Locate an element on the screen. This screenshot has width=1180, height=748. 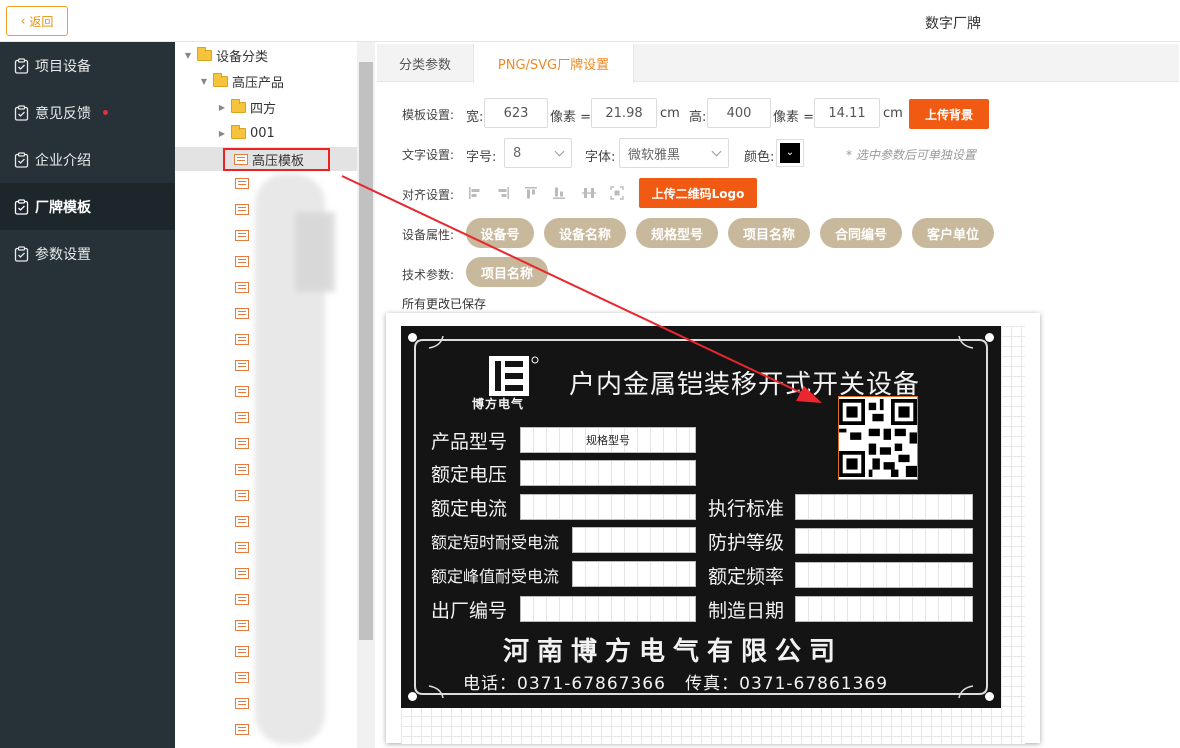
chevron-down-icon: ⌄ is located at coordinates (790, 153).